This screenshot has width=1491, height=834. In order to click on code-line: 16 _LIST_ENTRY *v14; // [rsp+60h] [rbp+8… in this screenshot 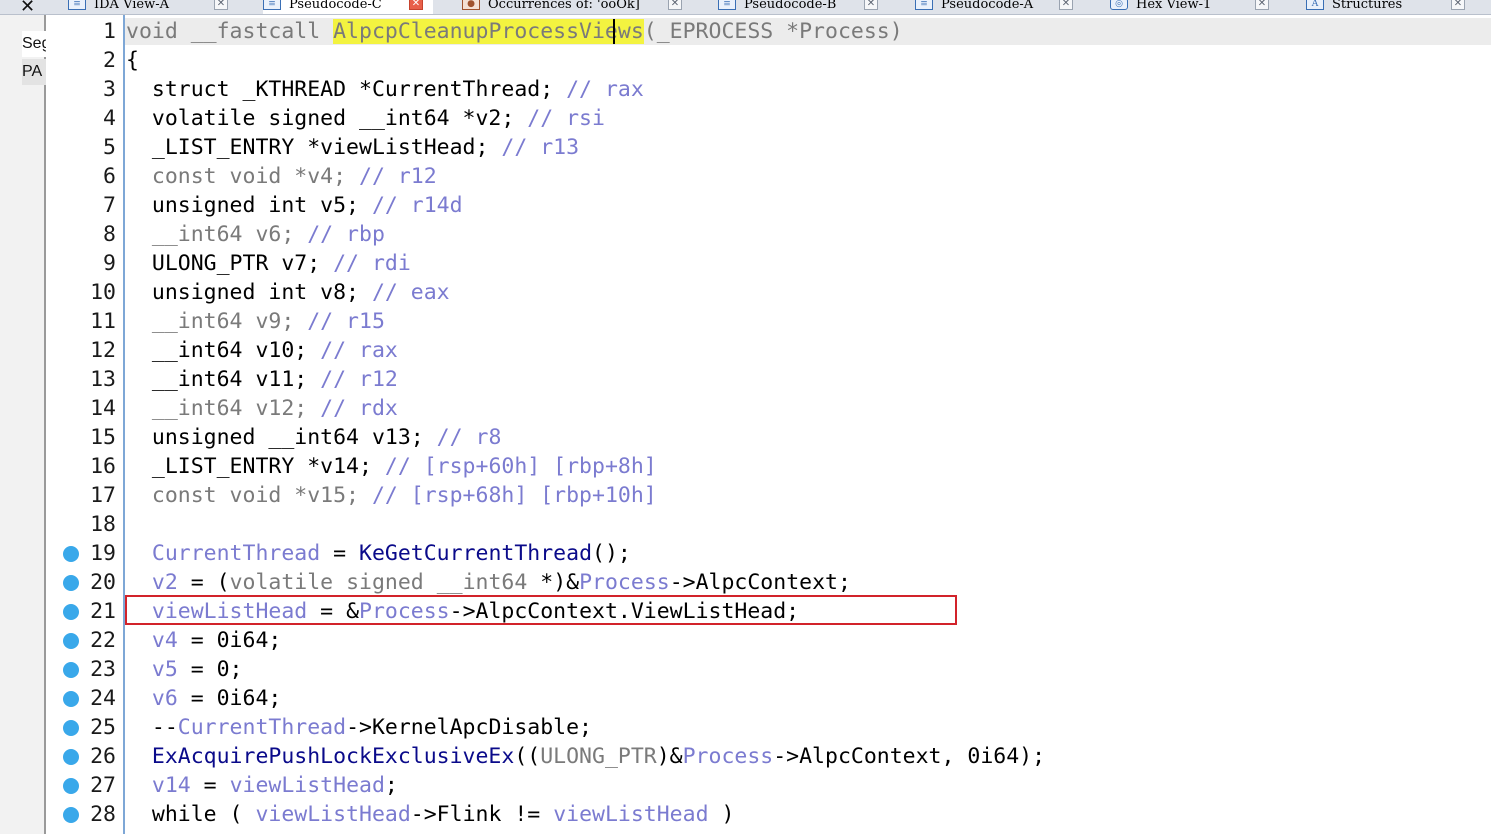, I will do `click(745, 466)`.